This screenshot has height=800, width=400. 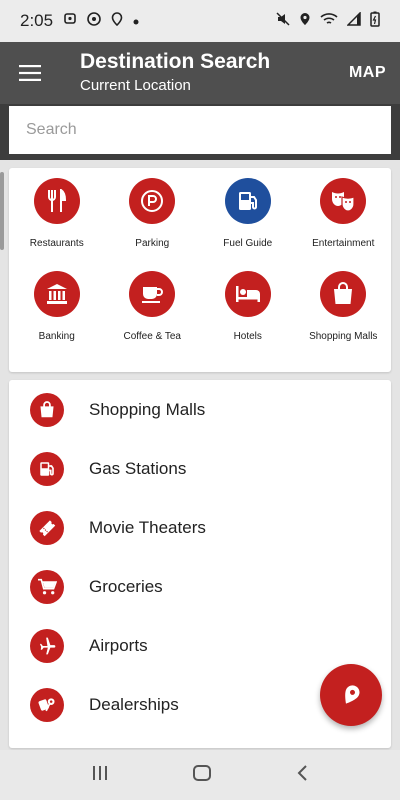 I want to click on list-item-groceries: Groceries, so click(x=200, y=586).